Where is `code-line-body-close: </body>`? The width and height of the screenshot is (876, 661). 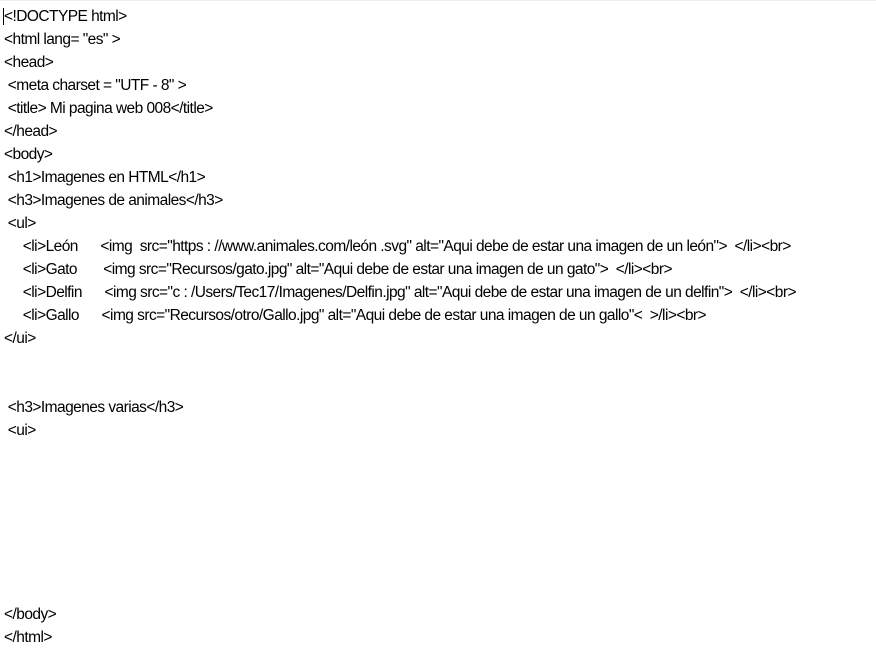
code-line-body-close: </body> is located at coordinates (30, 614).